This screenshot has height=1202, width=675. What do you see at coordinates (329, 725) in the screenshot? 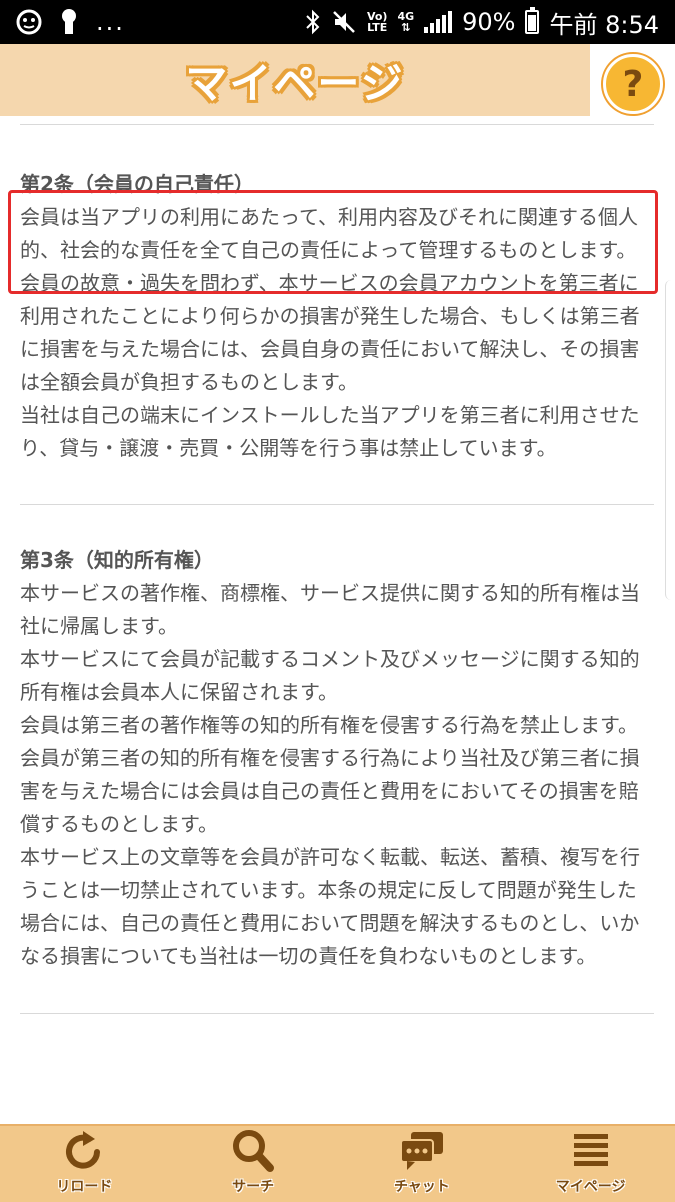
I see `article-paragraph: 会員は第三者の著作権等の知的所有権を侵害する行為を禁止します。` at bounding box center [329, 725].